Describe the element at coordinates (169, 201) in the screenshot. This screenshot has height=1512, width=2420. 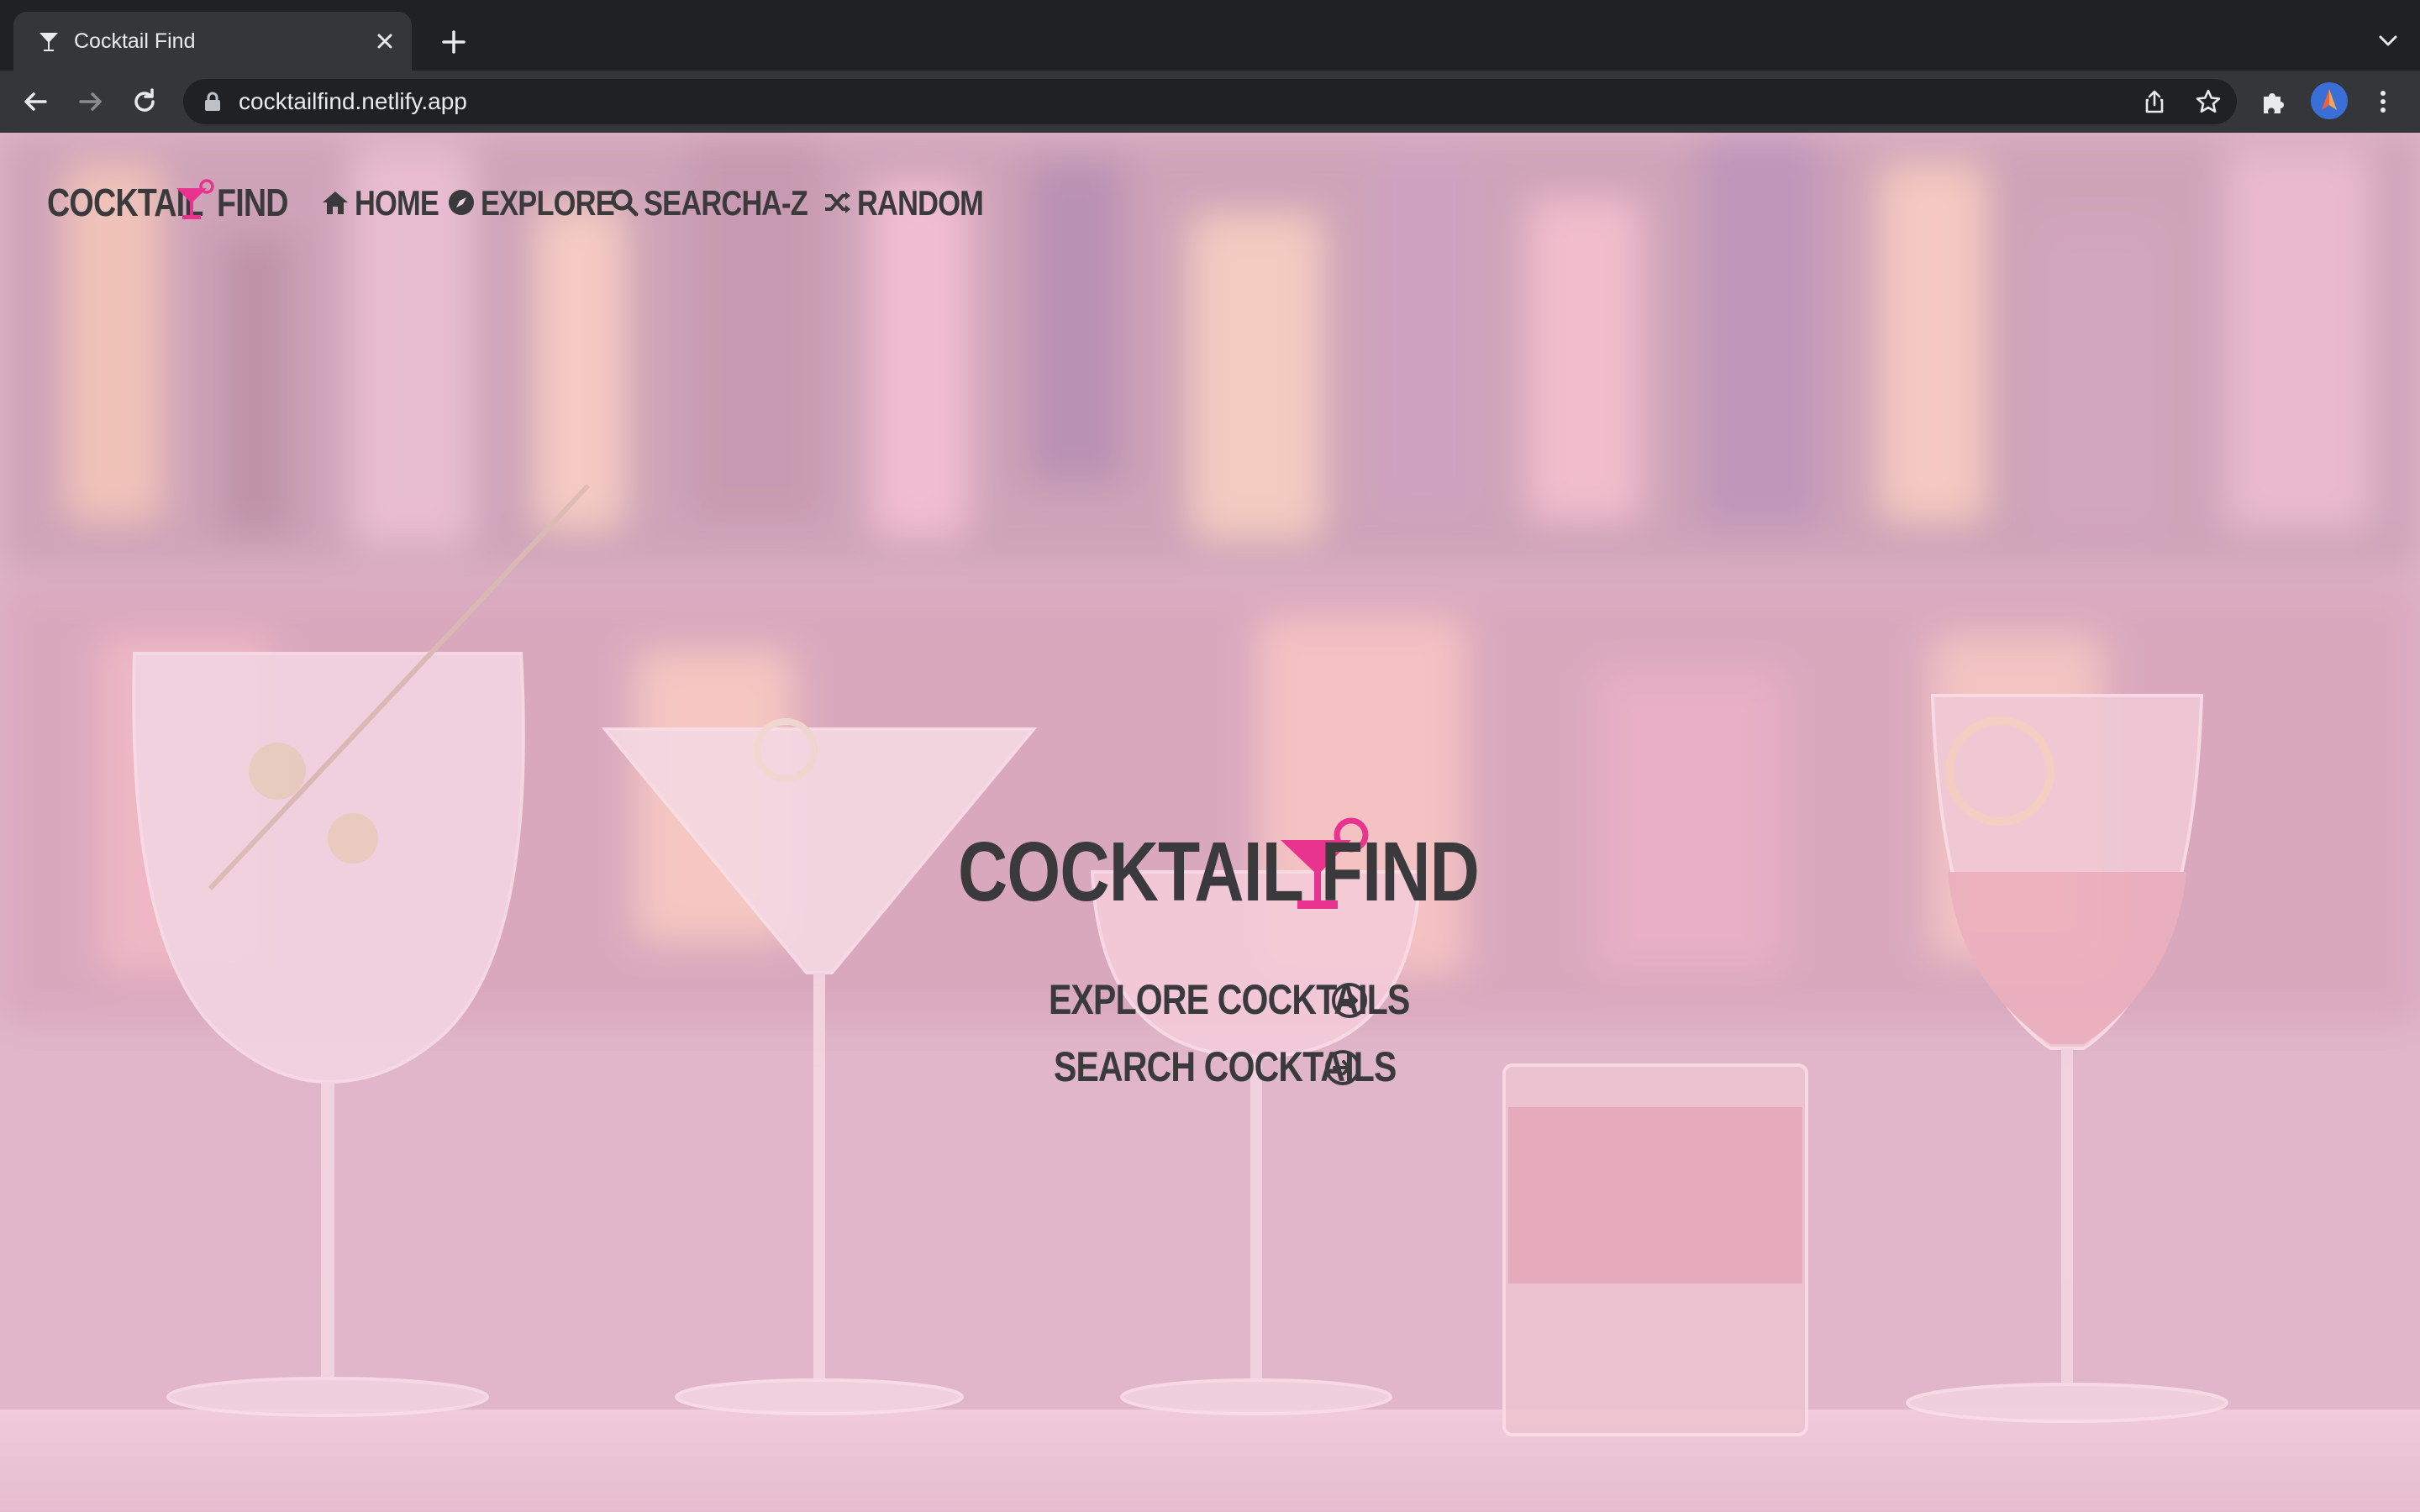
I see `site-logo: COCKTAIL FIND` at that location.